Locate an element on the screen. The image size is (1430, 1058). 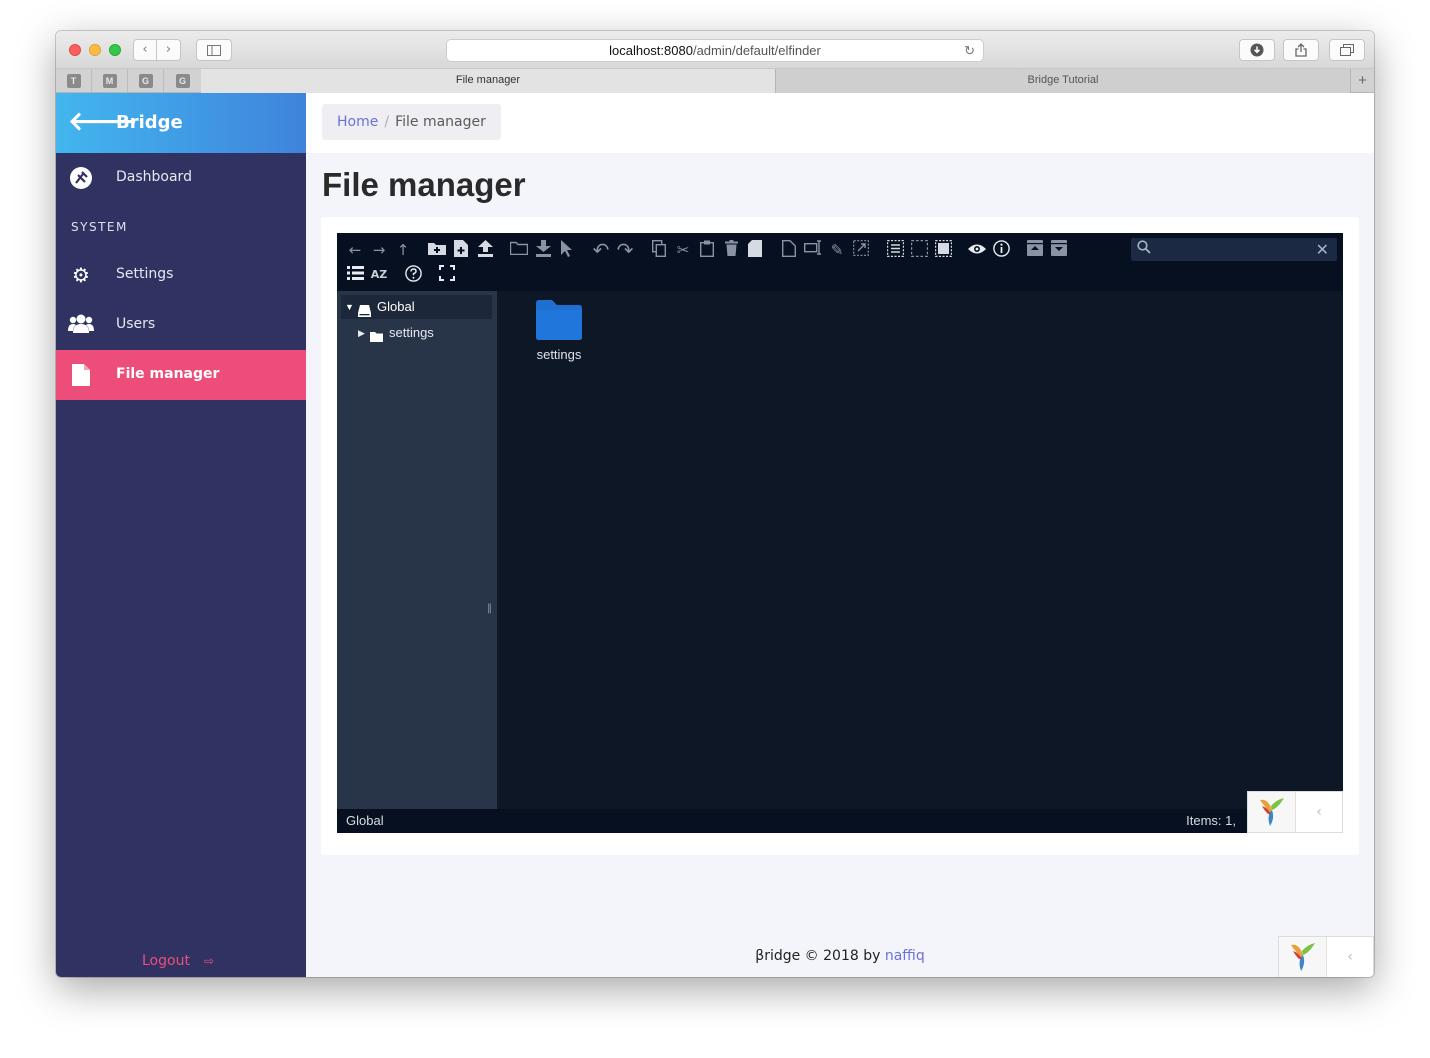
zoom-window-button is located at coordinates (115, 50).